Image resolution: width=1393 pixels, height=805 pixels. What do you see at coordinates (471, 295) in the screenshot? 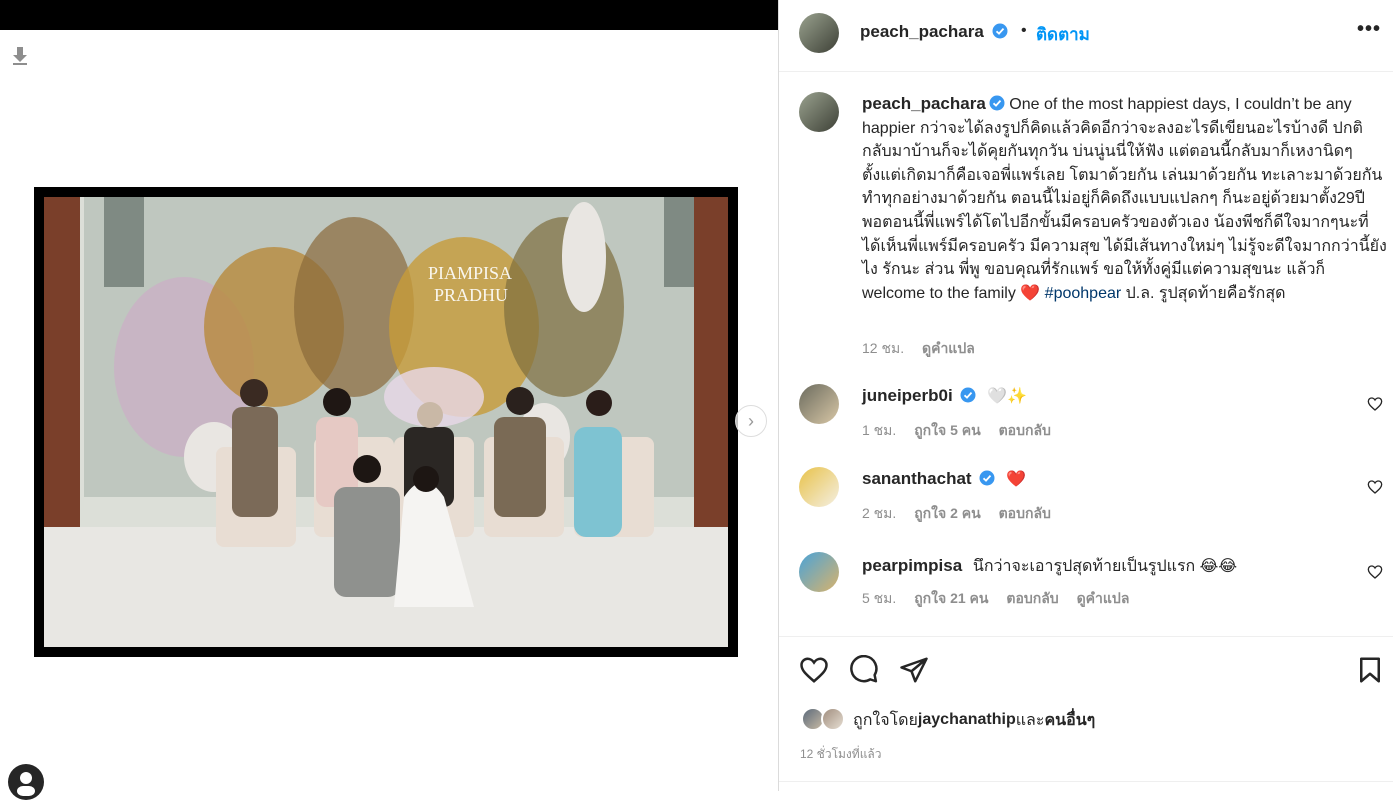
I see `photo-overlay-text-2: PRADHU` at bounding box center [471, 295].